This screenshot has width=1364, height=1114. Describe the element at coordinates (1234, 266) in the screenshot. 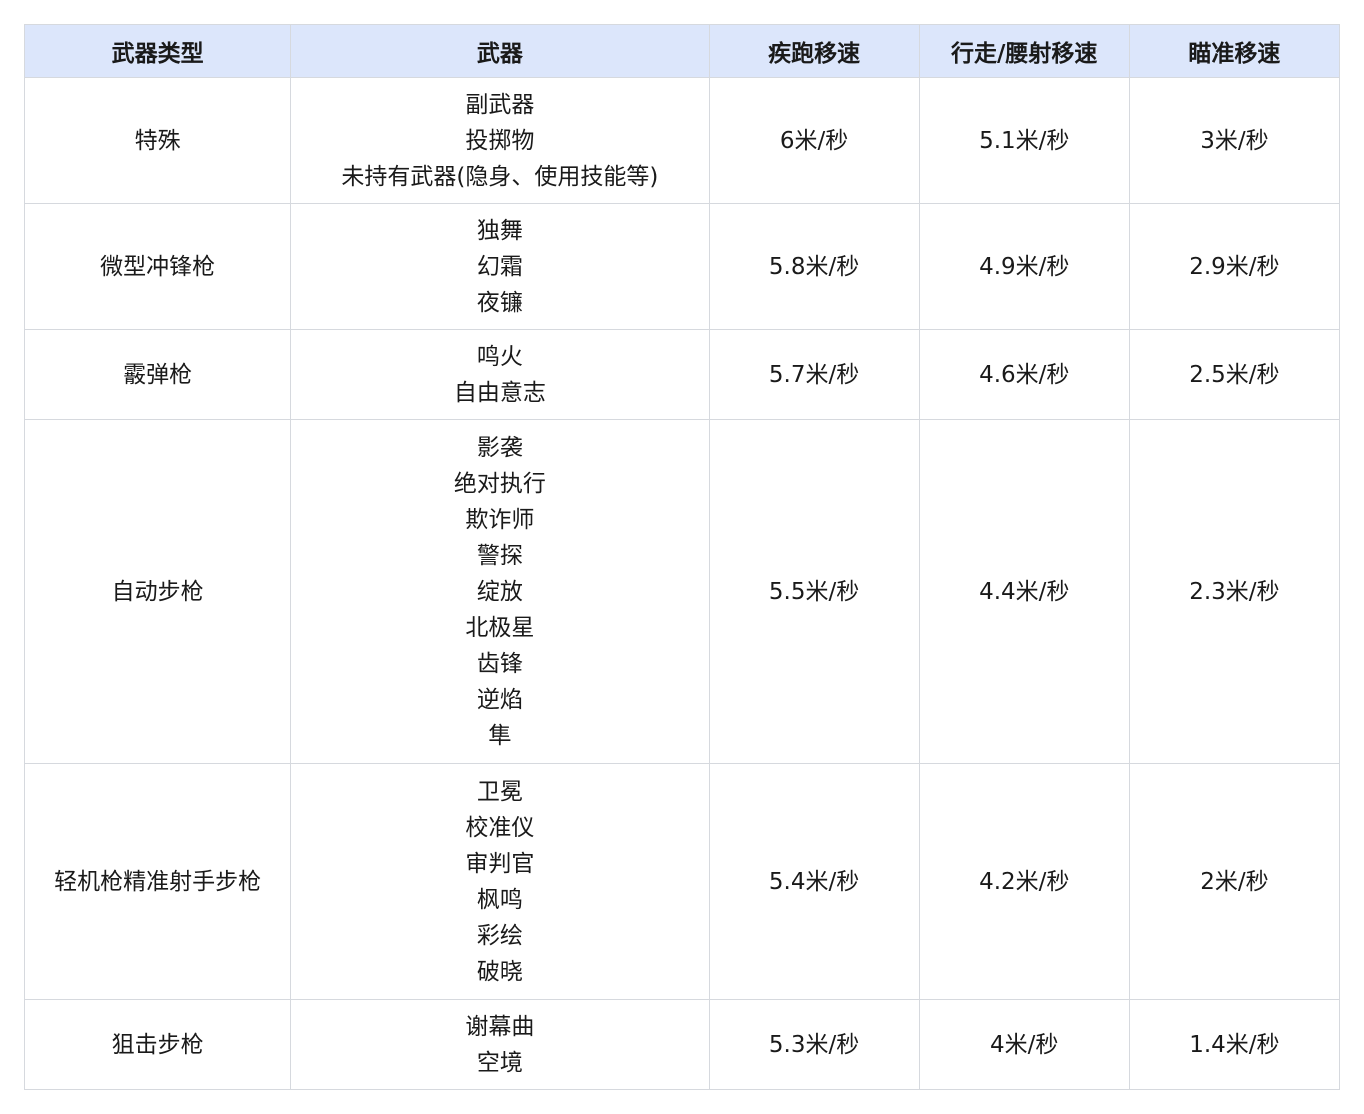

I see `aim-speed-cell: 2.9米/秒` at that location.